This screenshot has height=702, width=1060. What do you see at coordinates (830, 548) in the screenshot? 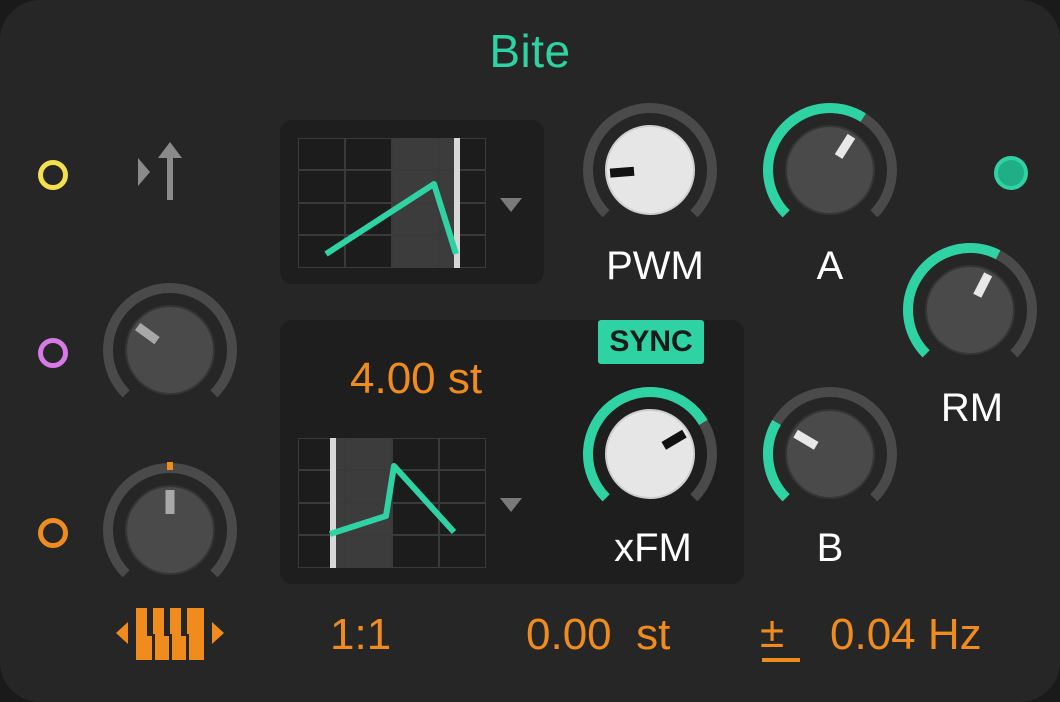
I see `b-label: B` at bounding box center [830, 548].